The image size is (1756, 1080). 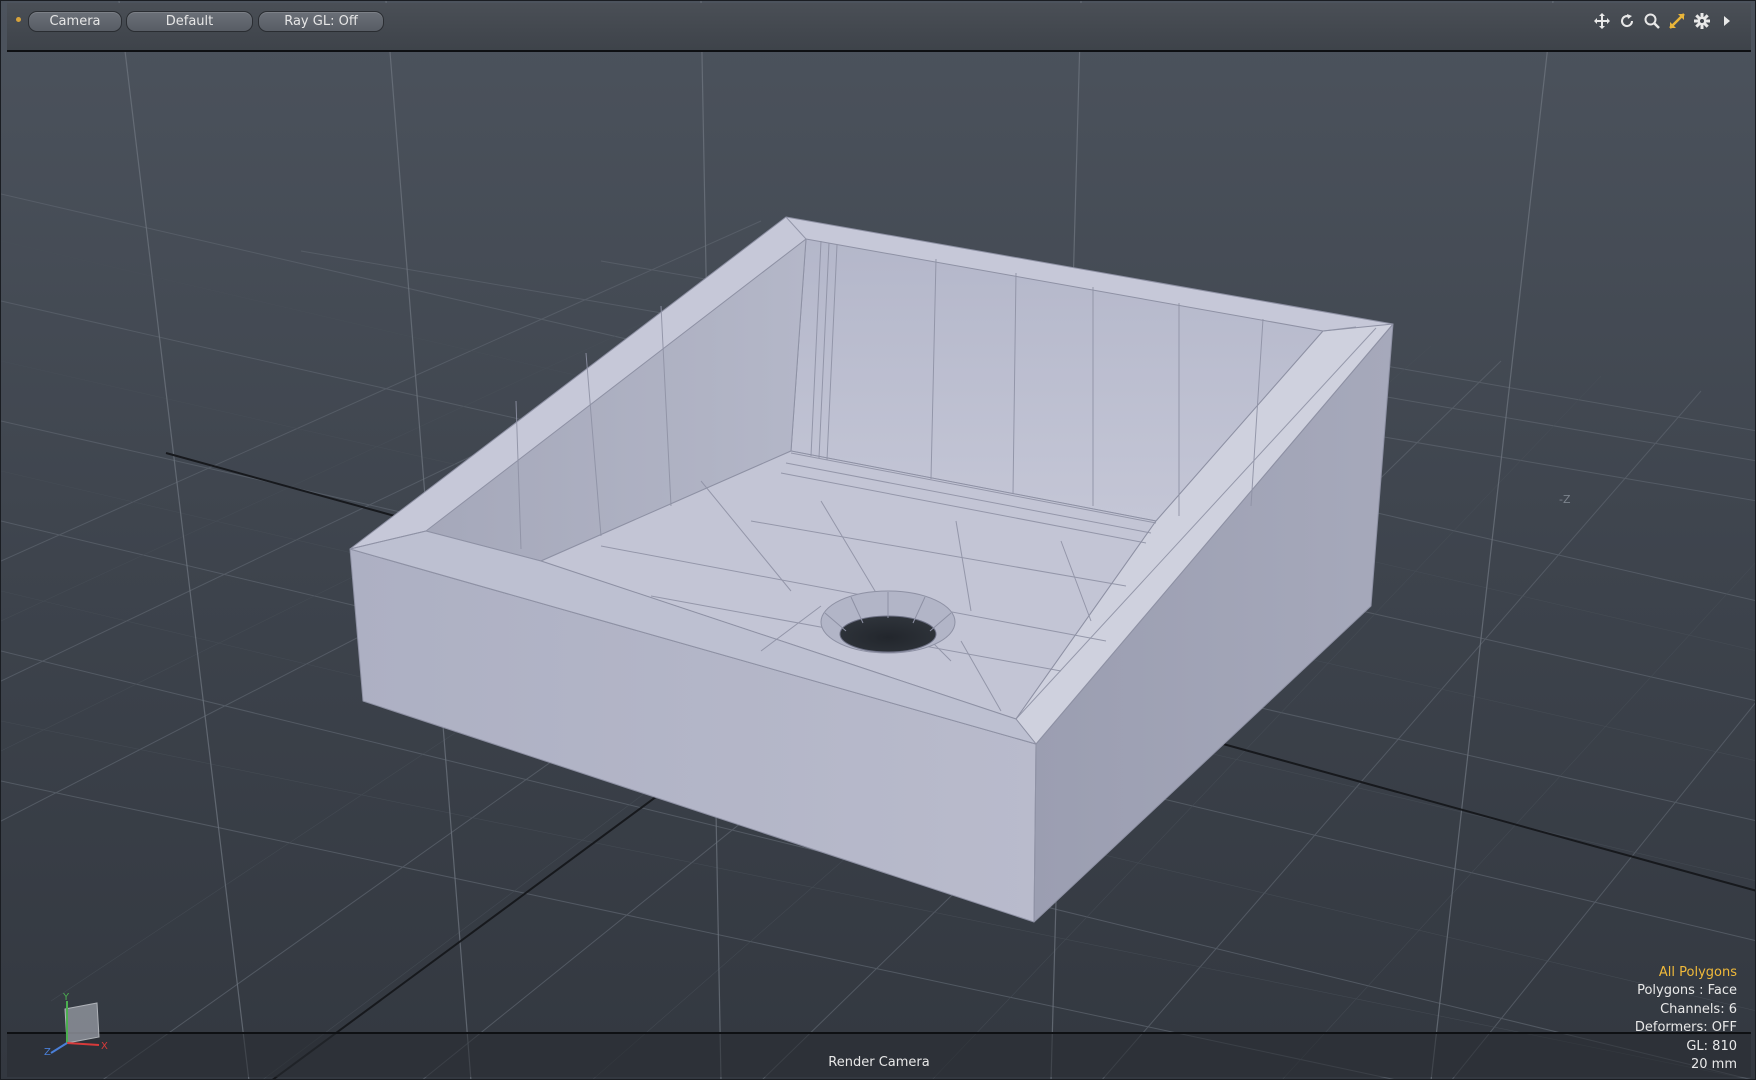 What do you see at coordinates (1626, 20) in the screenshot?
I see `rotate-icon` at bounding box center [1626, 20].